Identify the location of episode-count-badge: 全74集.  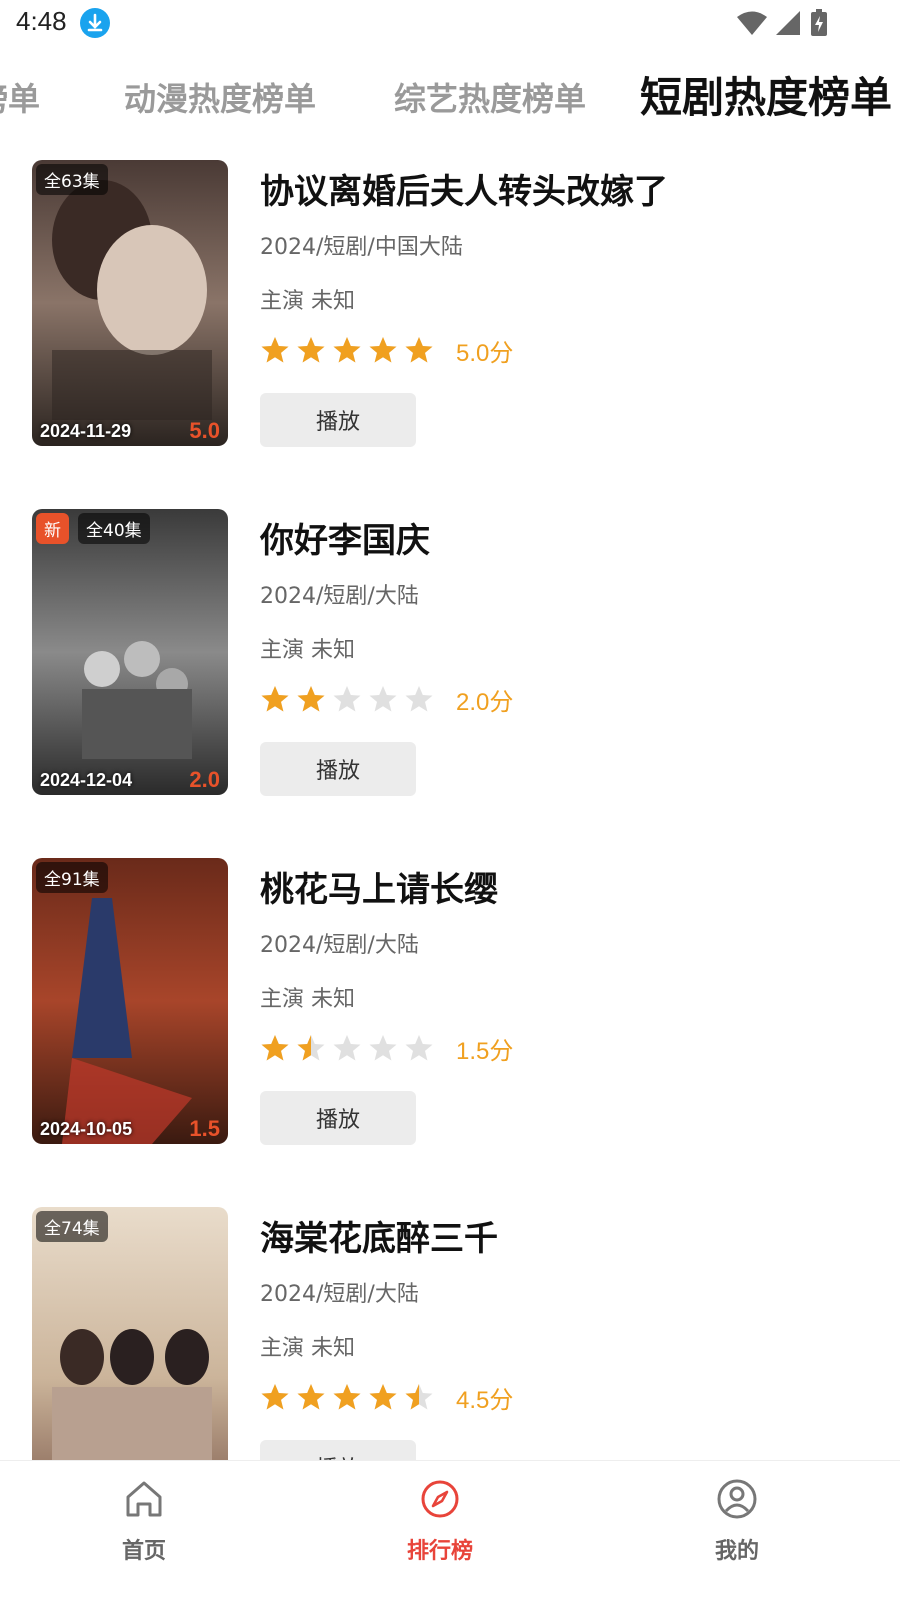
(72, 1226).